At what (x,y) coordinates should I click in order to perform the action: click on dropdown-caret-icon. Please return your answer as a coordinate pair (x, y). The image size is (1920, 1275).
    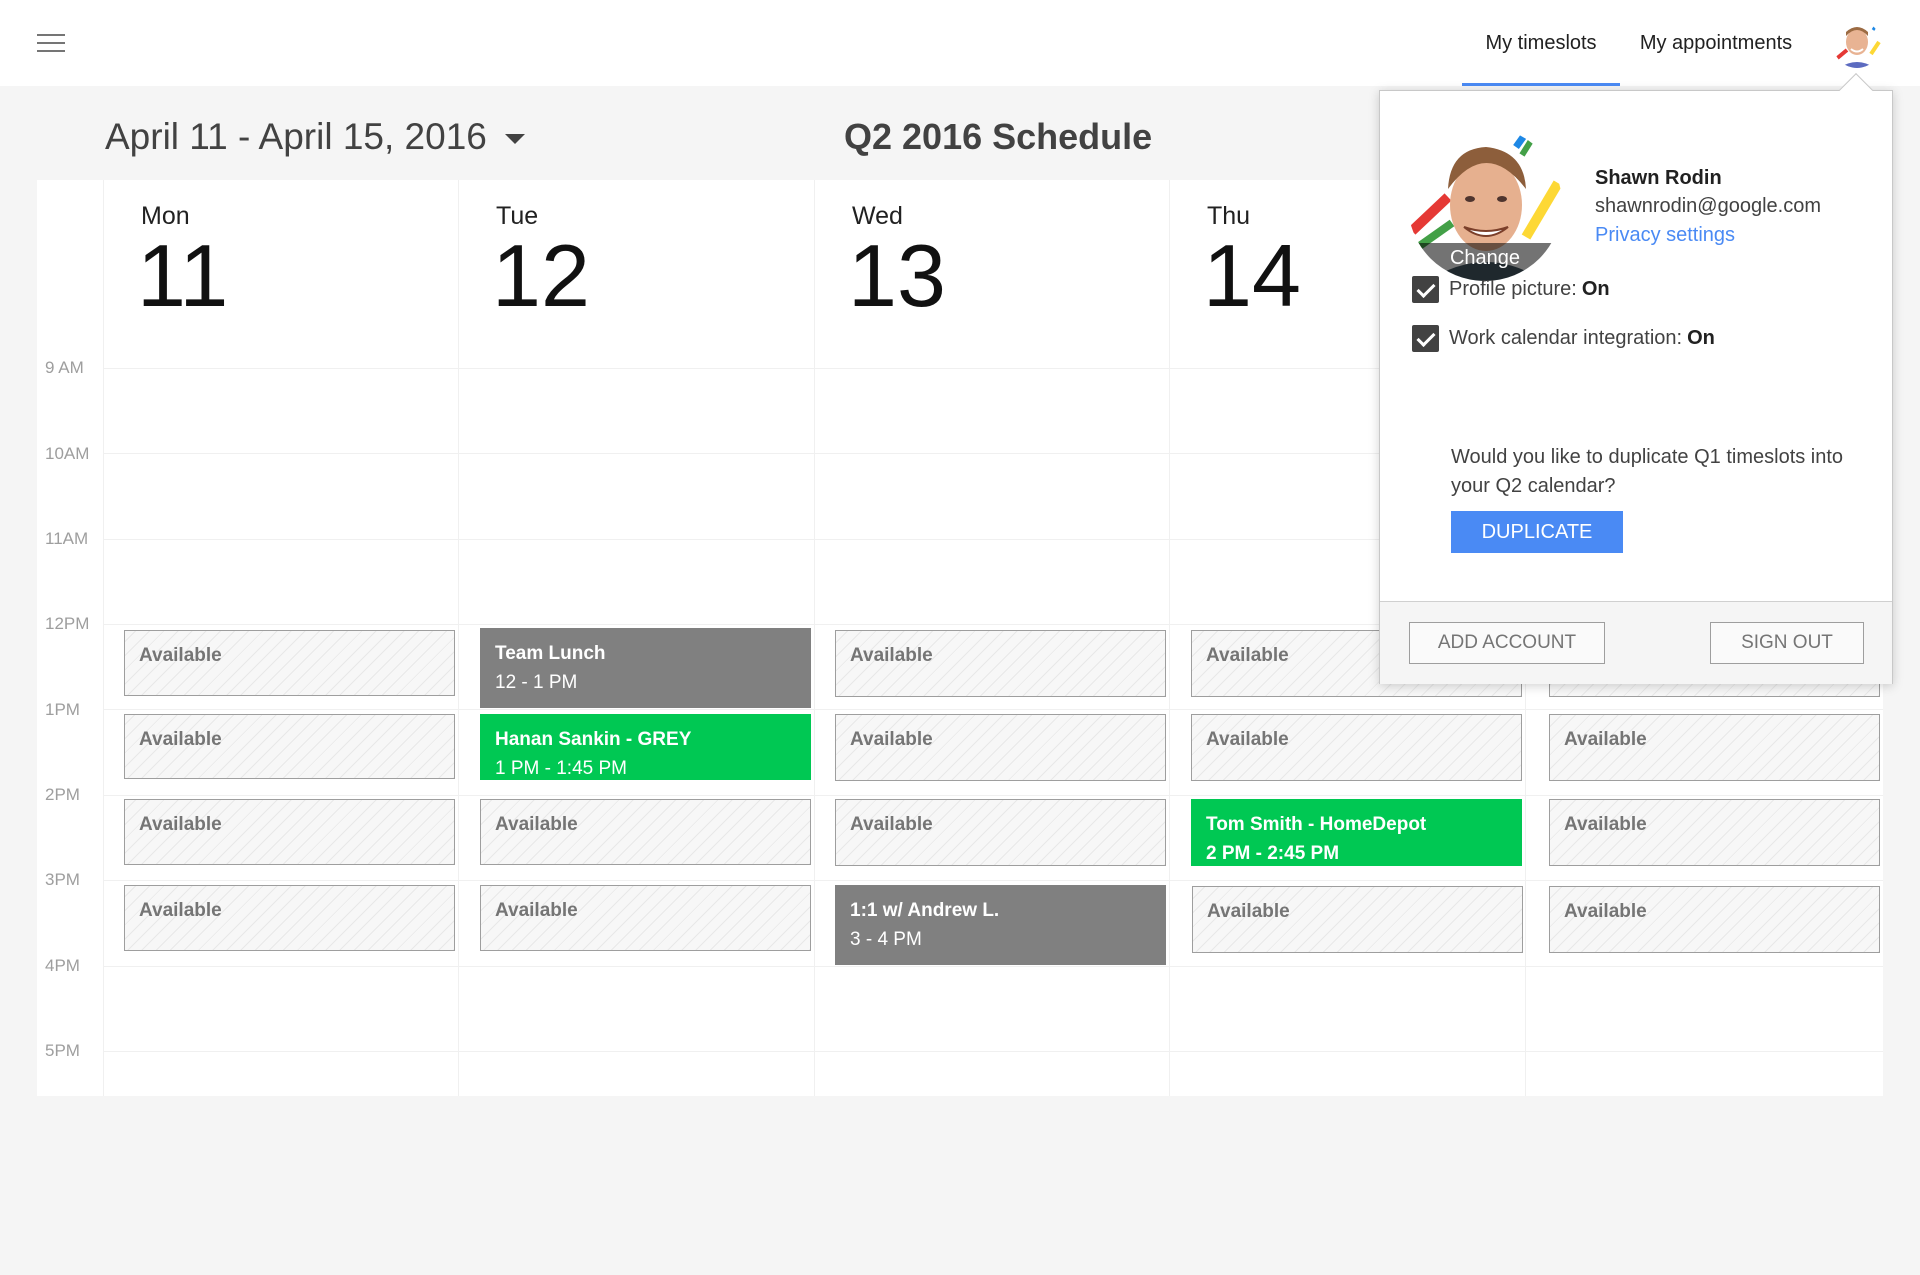
    Looking at the image, I should click on (514, 139).